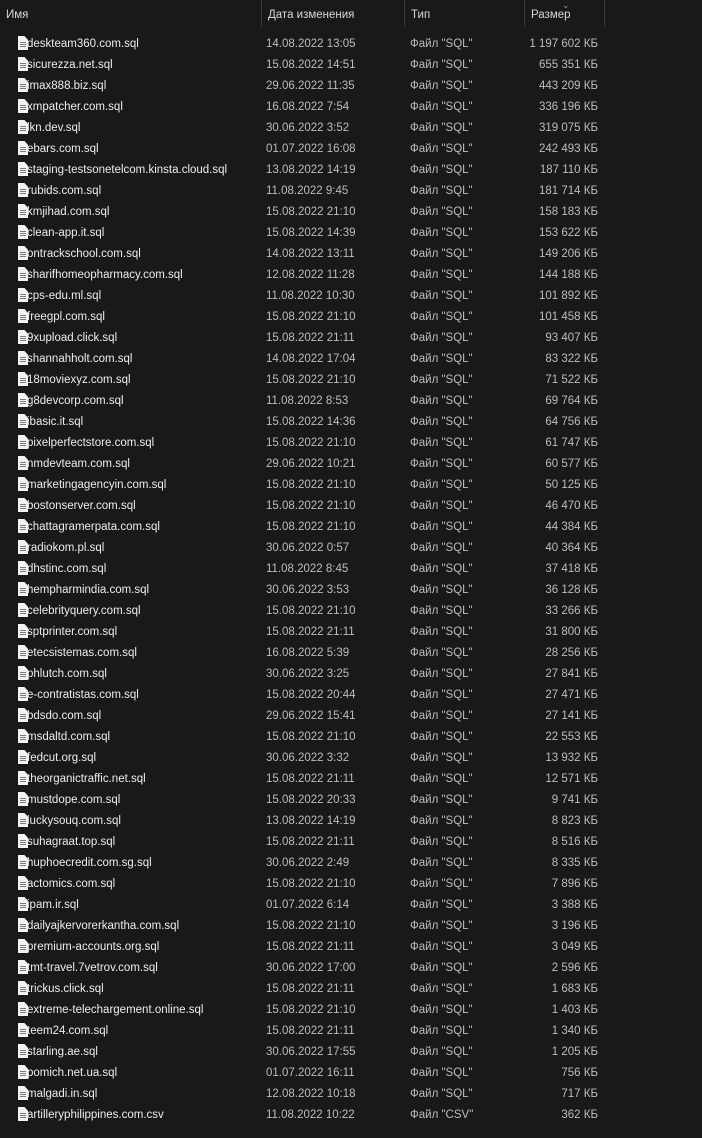 This screenshot has height=1138, width=702. I want to click on file-modified-date: 15.08.2022 14:51, so click(311, 65).